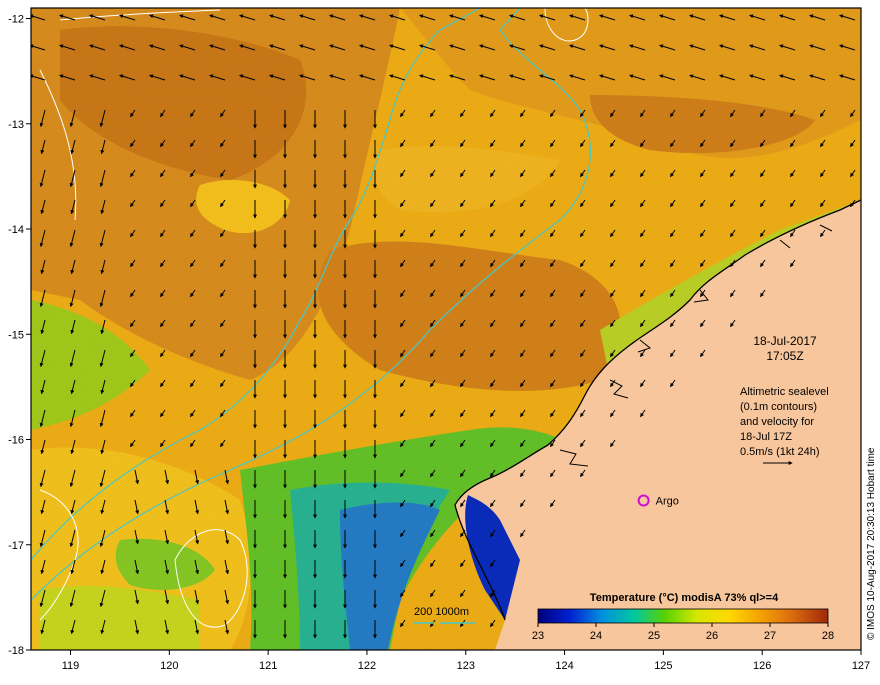  I want to click on lat-tick-label: -14, so click(16, 230).